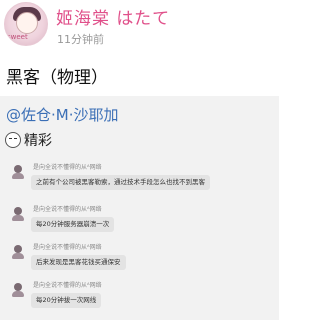 This screenshot has height=320, width=320. I want to click on chat-bubble: 后来发现是黑客花钱买通保安, so click(78, 262).